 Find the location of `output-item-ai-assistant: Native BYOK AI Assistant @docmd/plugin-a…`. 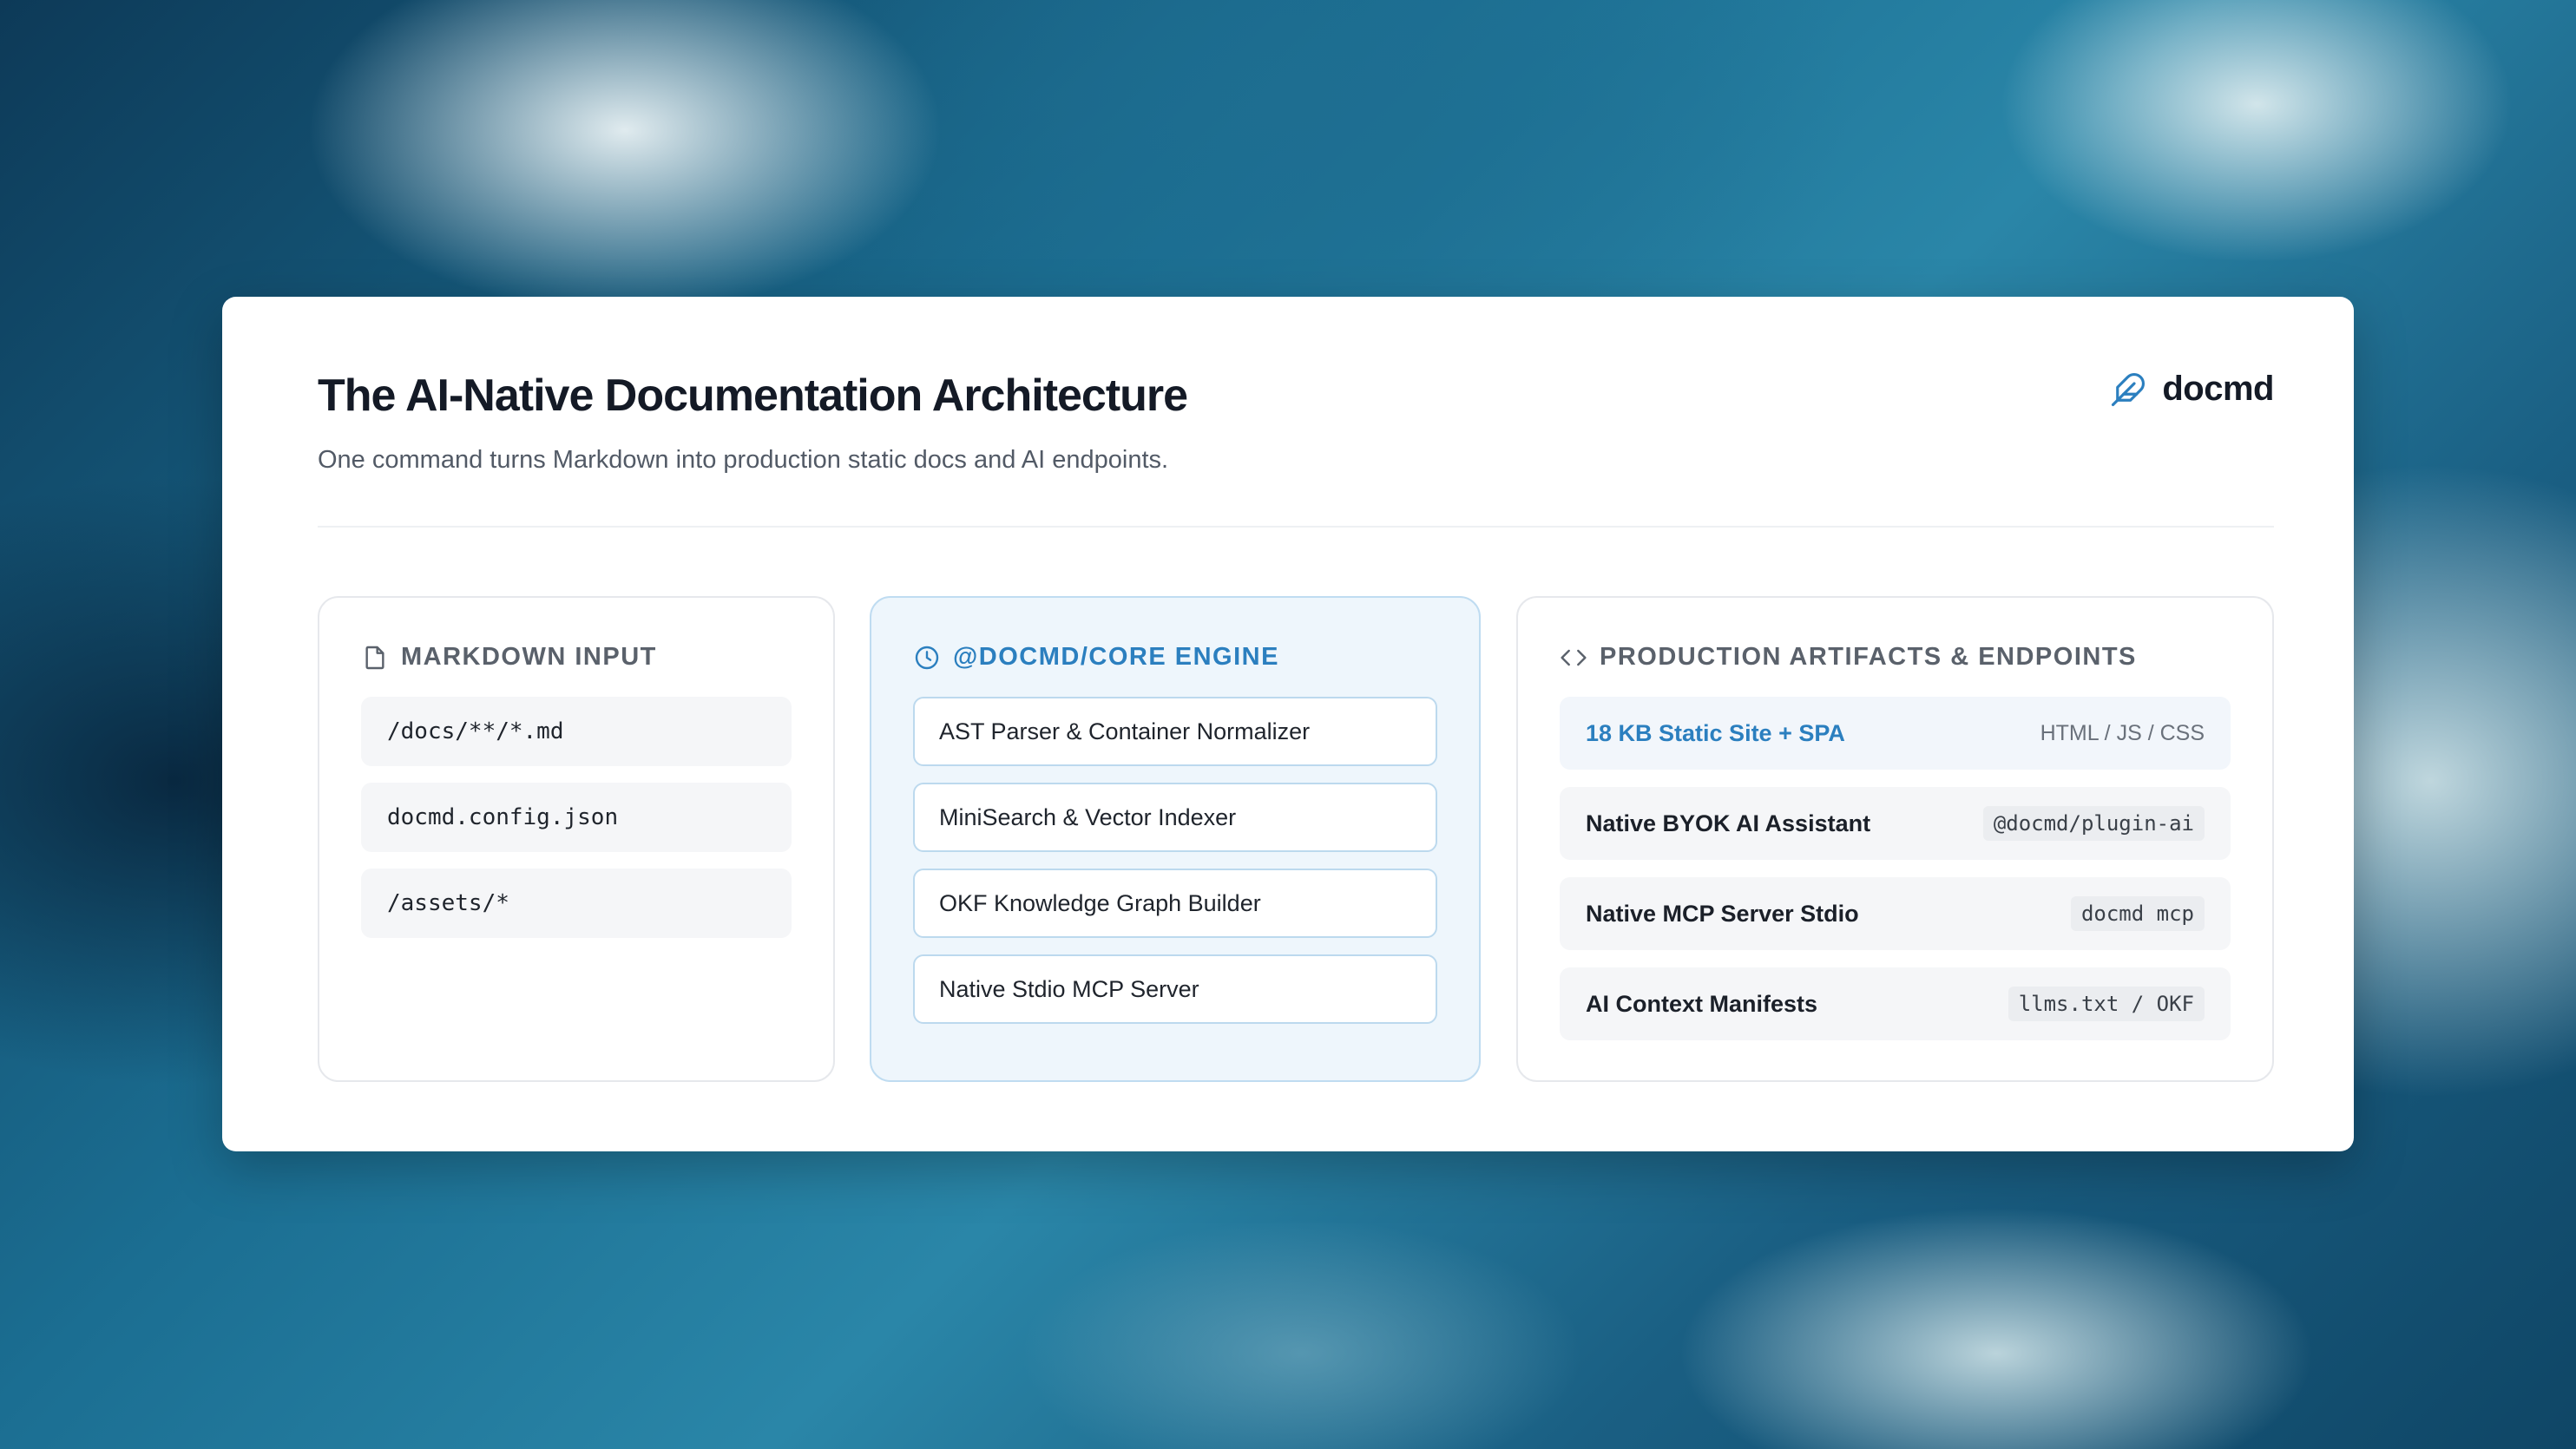

output-item-ai-assistant: Native BYOK AI Assistant @docmd/plugin-a… is located at coordinates (1895, 823).